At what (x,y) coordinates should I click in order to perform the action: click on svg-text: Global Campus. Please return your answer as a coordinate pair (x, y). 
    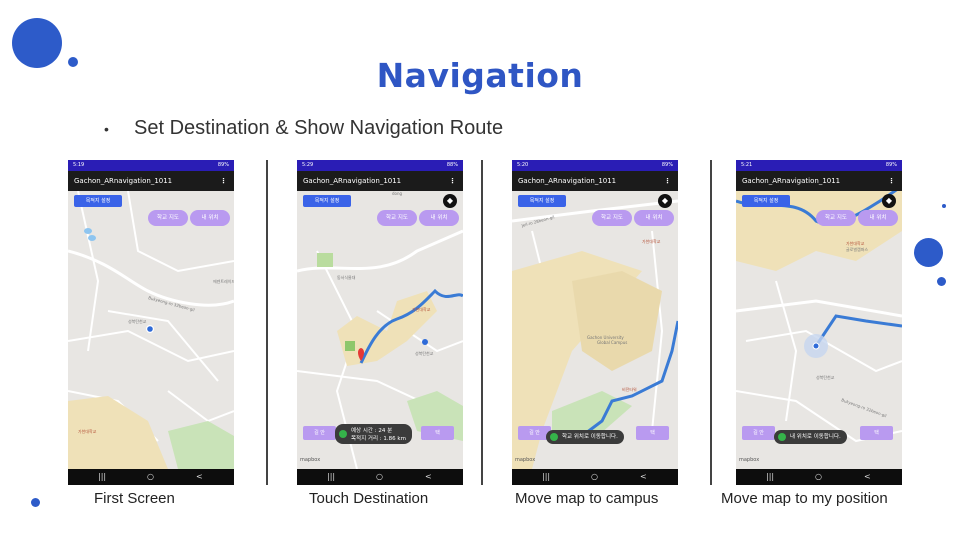
    Looking at the image, I should click on (612, 342).